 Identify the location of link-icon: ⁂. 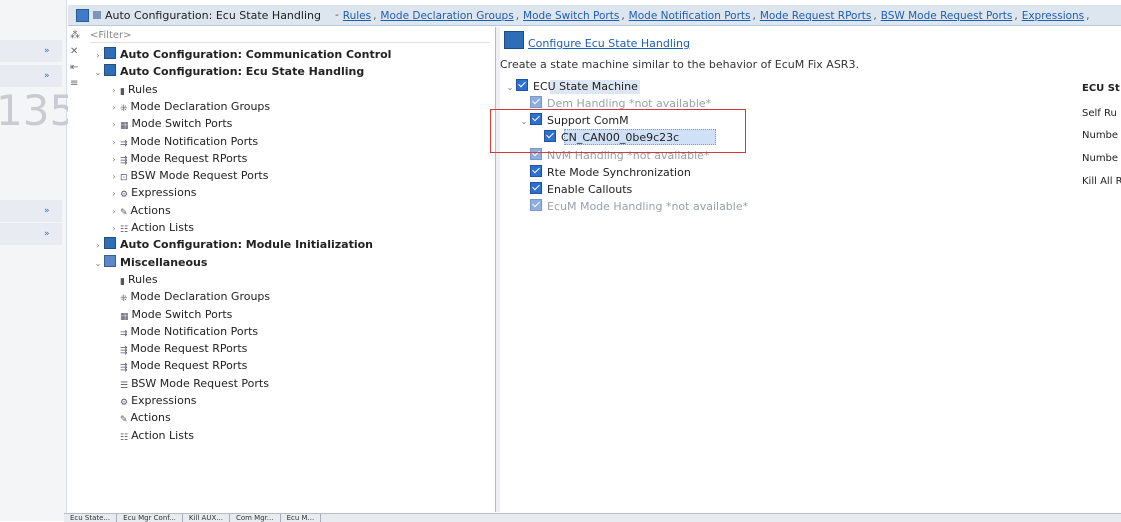
(75, 35).